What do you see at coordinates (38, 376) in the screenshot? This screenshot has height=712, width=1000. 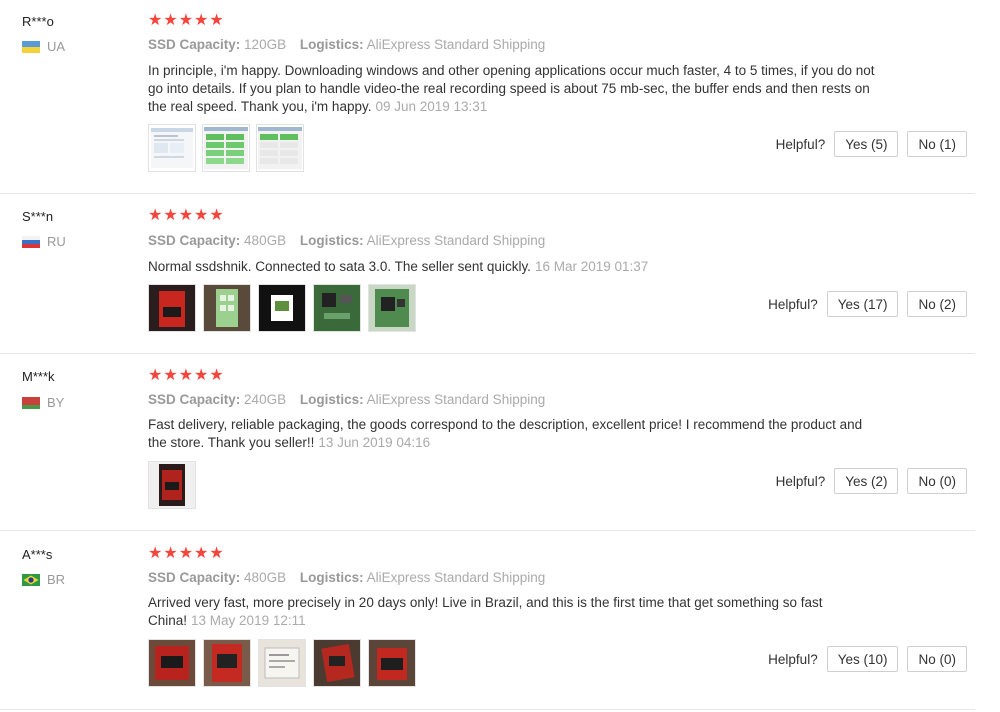 I see `reviewer-name: M***k` at bounding box center [38, 376].